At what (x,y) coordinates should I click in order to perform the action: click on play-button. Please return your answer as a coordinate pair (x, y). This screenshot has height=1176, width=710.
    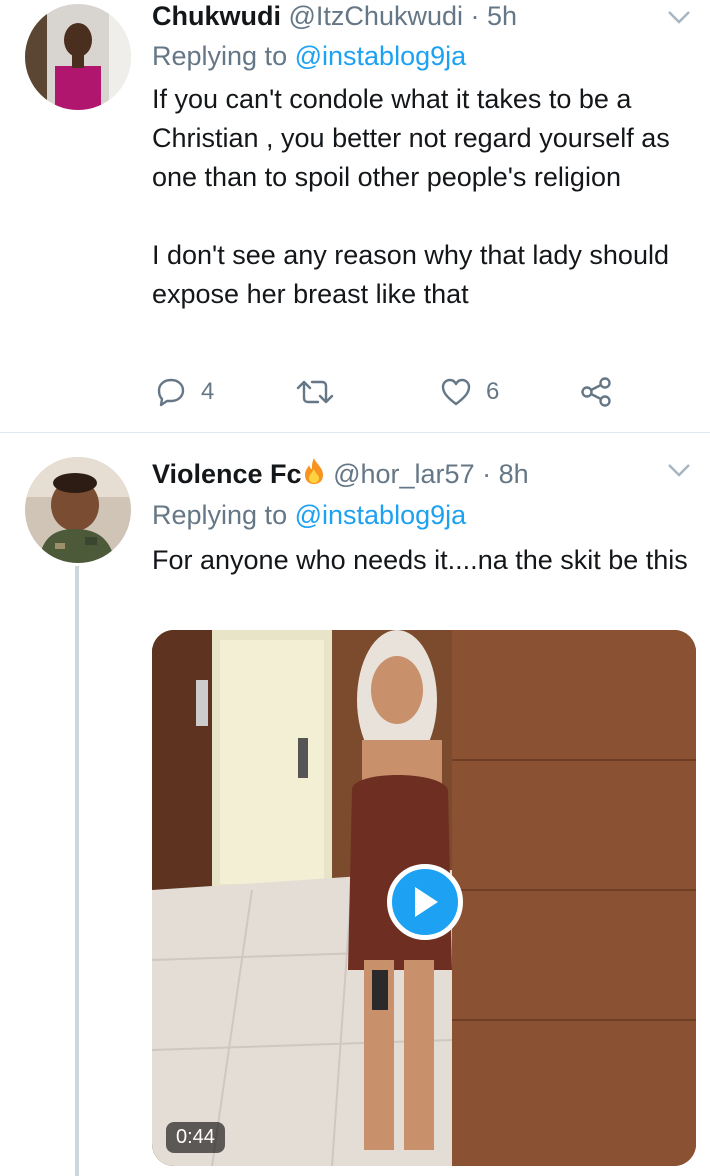
    Looking at the image, I should click on (425, 902).